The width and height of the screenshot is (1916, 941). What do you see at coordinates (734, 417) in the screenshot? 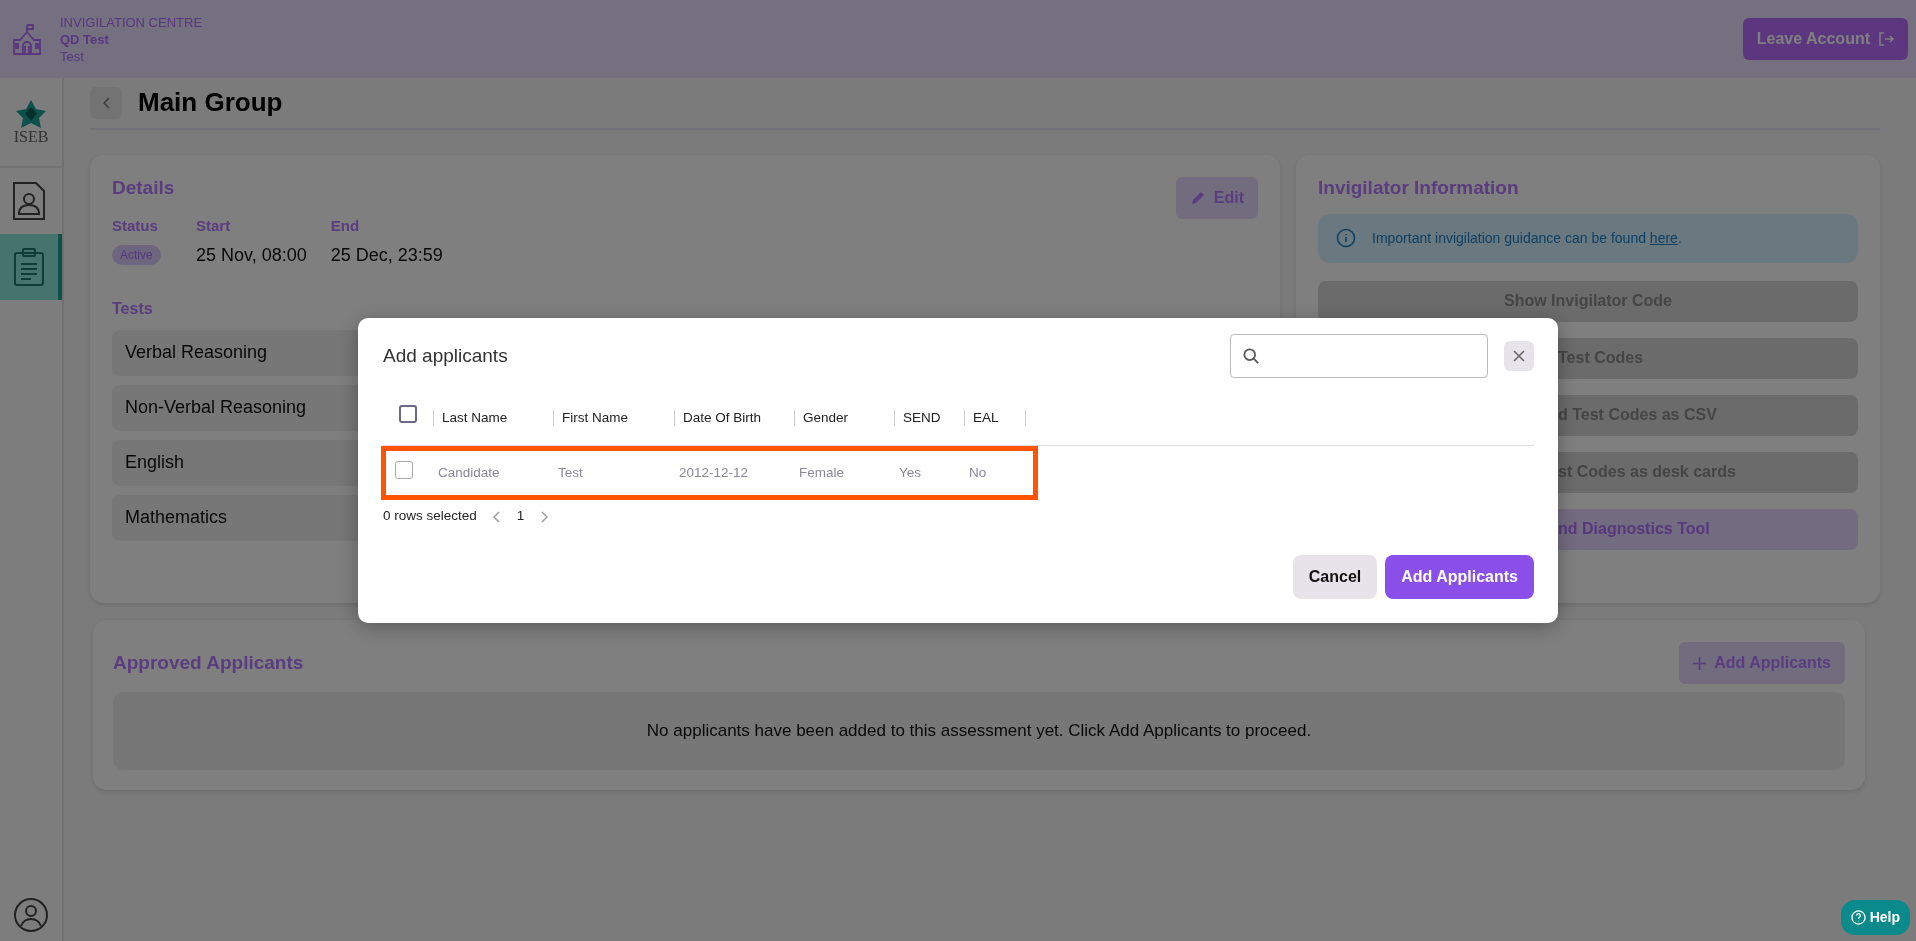
I see `column-header: Date Of Birth` at bounding box center [734, 417].